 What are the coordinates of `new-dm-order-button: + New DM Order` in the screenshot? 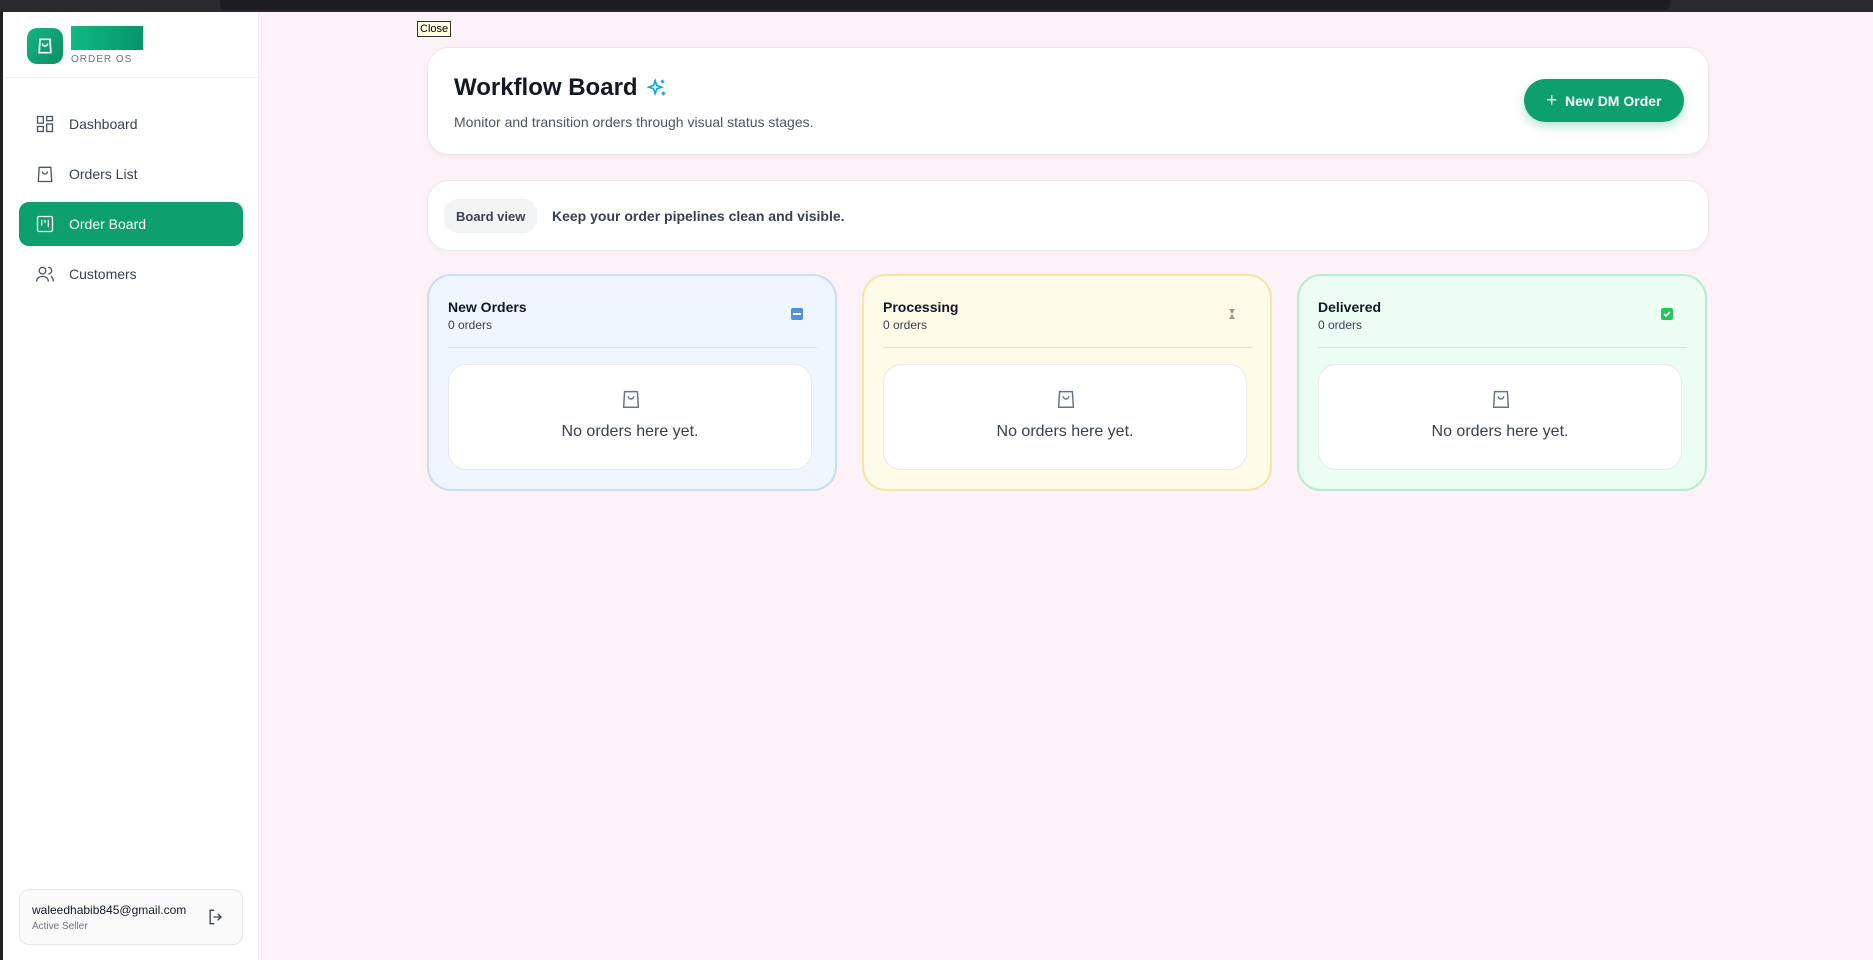 It's located at (1604, 100).